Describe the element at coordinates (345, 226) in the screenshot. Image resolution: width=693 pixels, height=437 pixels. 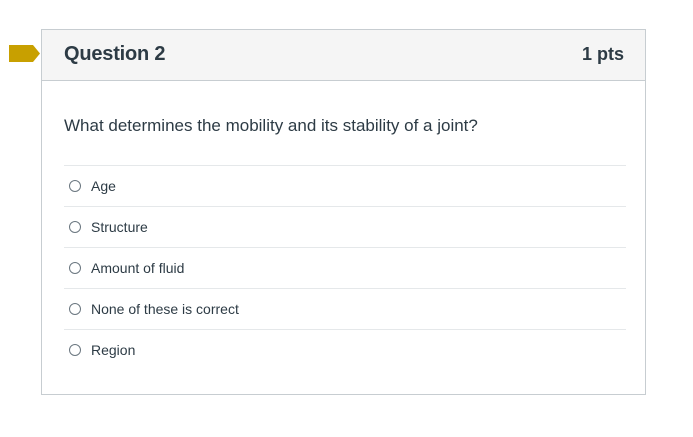
I see `answer-option-structure: Structure` at that location.